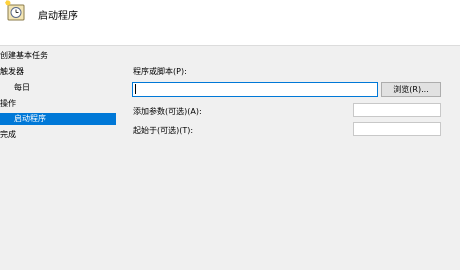 The width and height of the screenshot is (460, 270). What do you see at coordinates (163, 130) in the screenshot?
I see `start-in-label: 起始于(可选)(T):` at bounding box center [163, 130].